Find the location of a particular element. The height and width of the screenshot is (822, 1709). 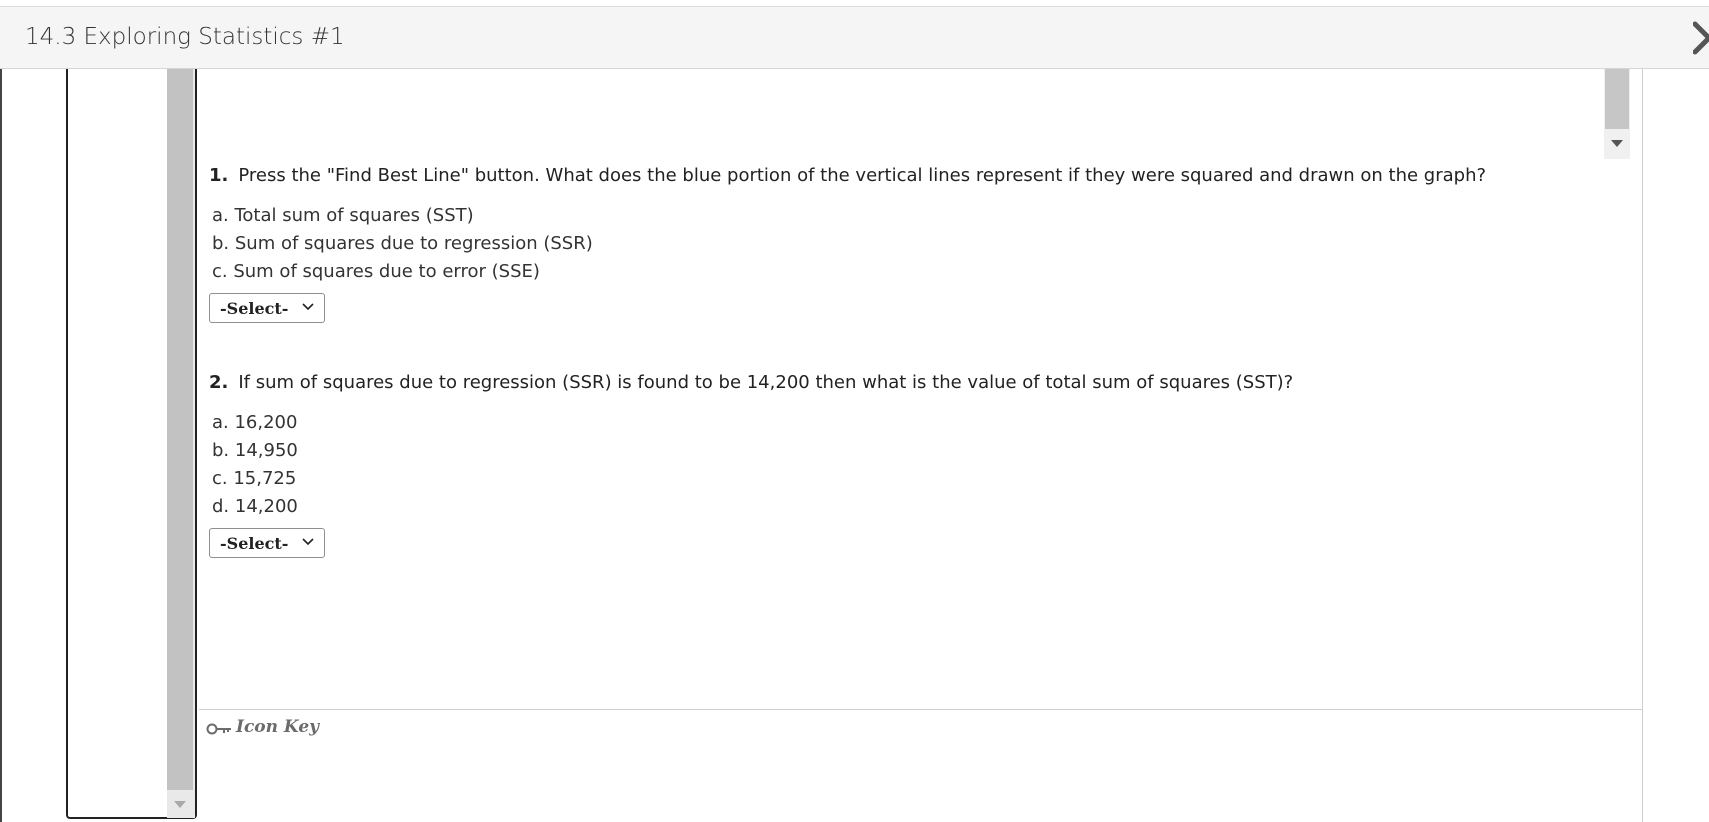

question-1-select-value: -Select- is located at coordinates (254, 308).